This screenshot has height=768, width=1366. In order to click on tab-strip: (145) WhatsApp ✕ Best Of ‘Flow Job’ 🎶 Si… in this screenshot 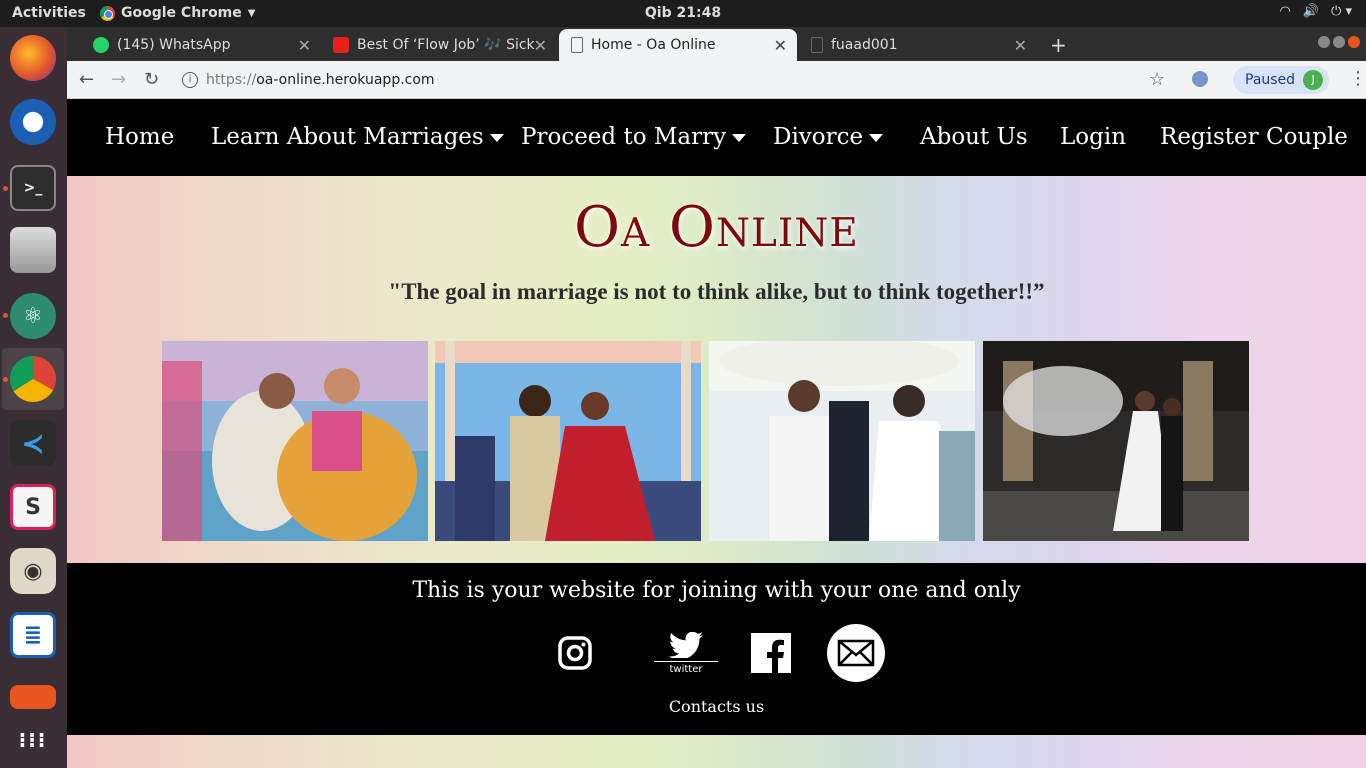, I will do `click(716, 44)`.